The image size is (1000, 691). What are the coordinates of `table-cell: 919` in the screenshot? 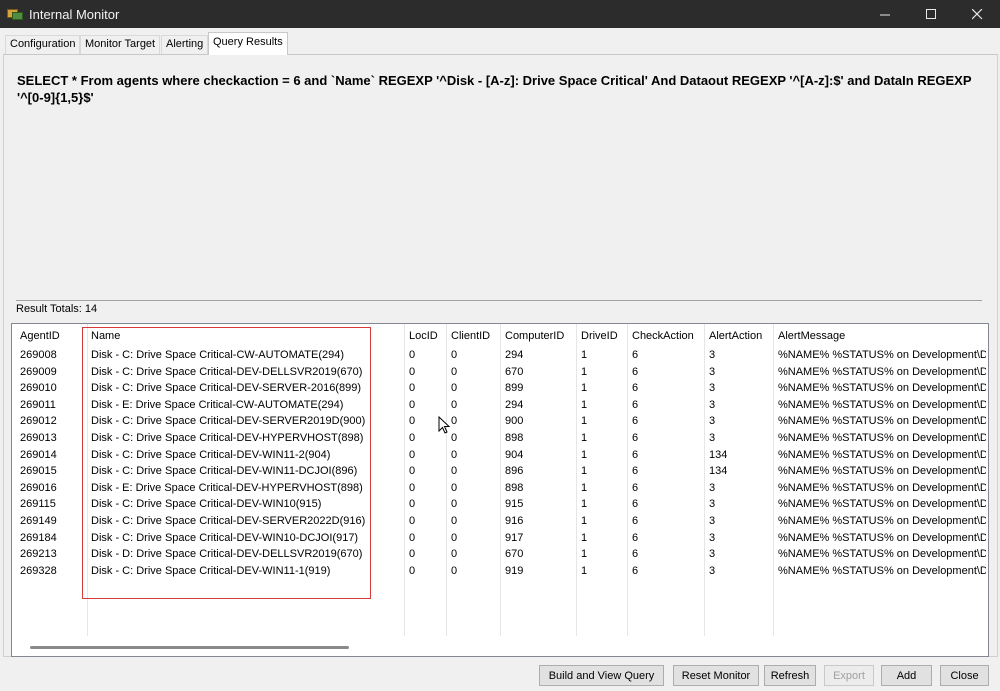 It's located at (514, 570).